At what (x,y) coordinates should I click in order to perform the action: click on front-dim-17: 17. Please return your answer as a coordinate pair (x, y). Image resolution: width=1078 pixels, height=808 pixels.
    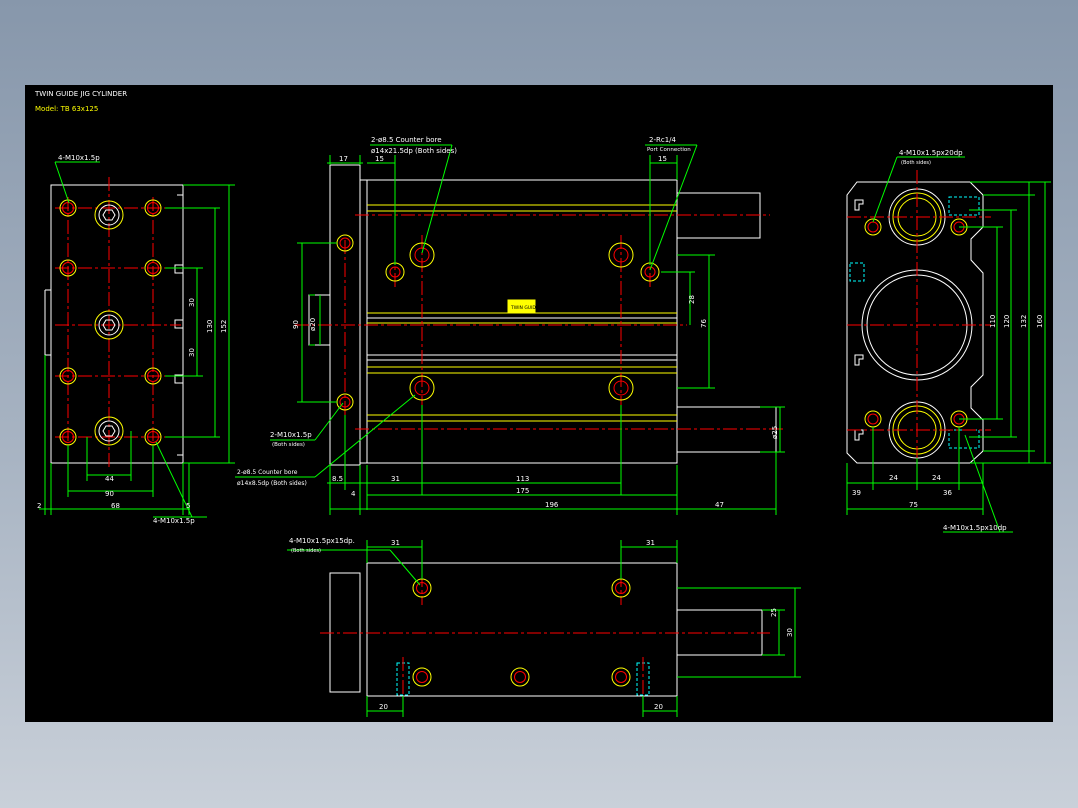
    Looking at the image, I should click on (343, 159).